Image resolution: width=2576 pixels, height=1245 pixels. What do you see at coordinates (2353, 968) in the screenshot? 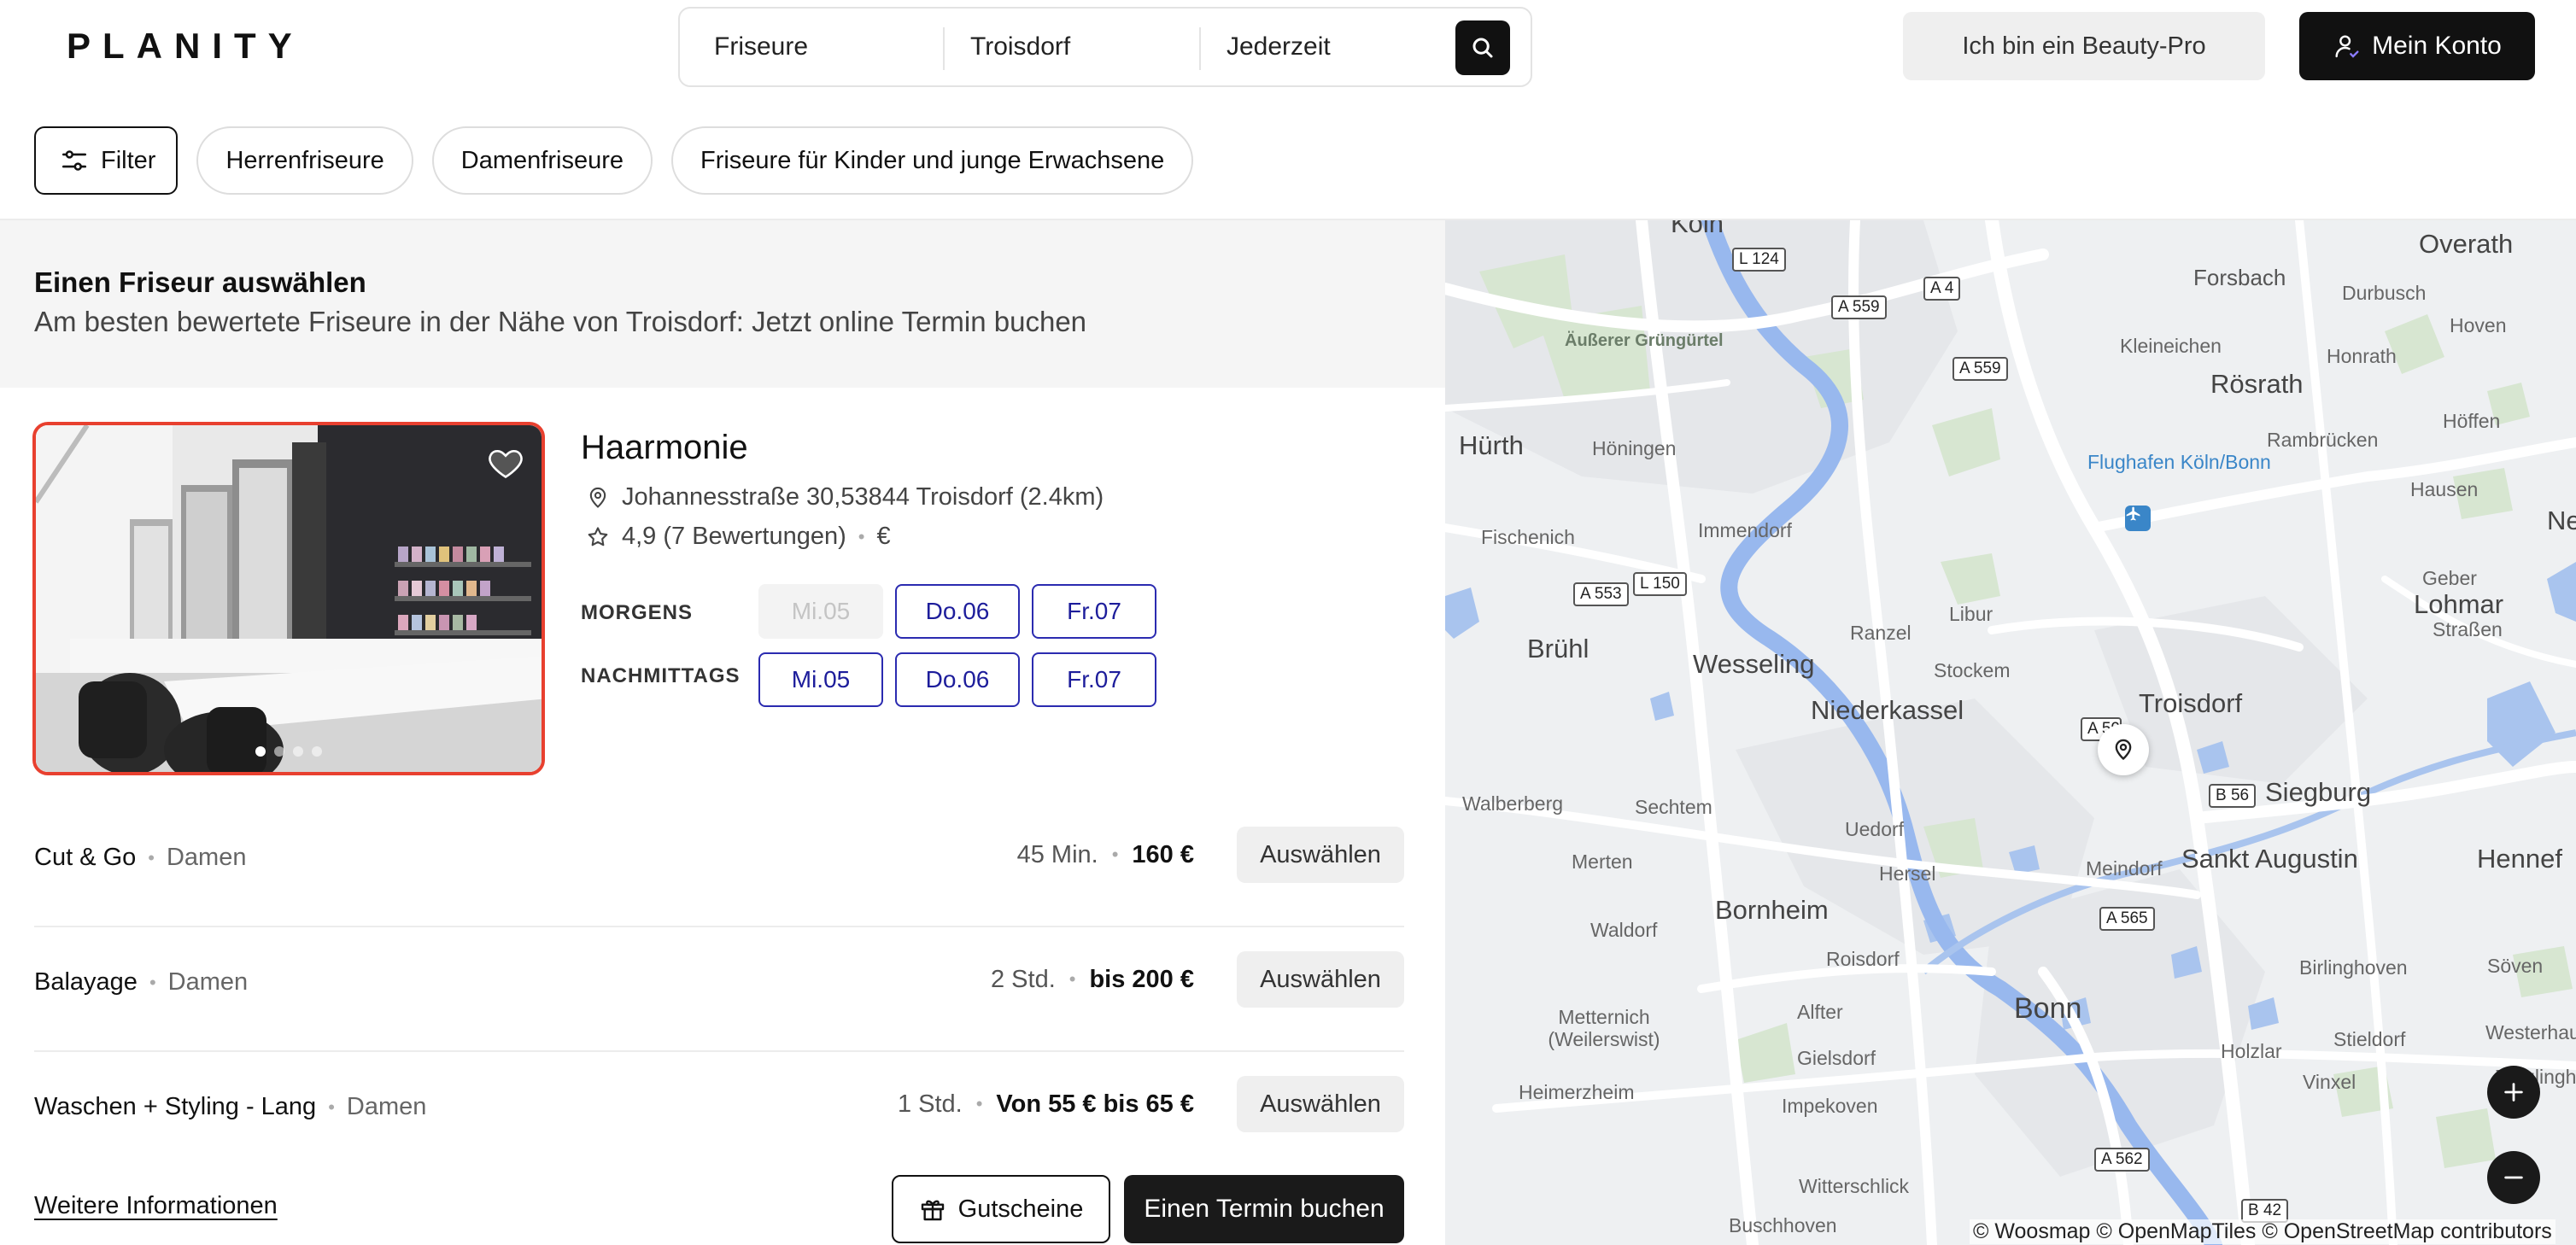
I see `map-label-birlinghoven: Birlinghoven` at bounding box center [2353, 968].